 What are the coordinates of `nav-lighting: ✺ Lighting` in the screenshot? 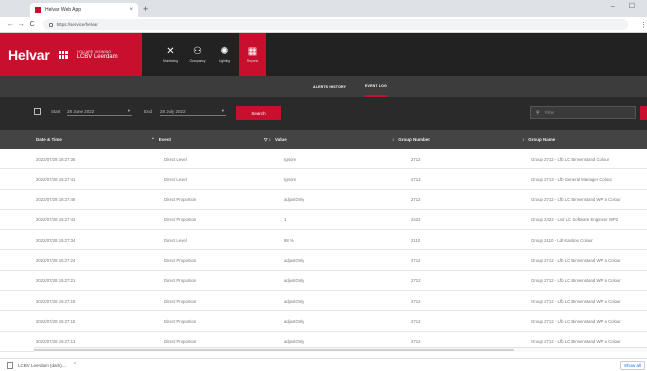 It's located at (224, 54).